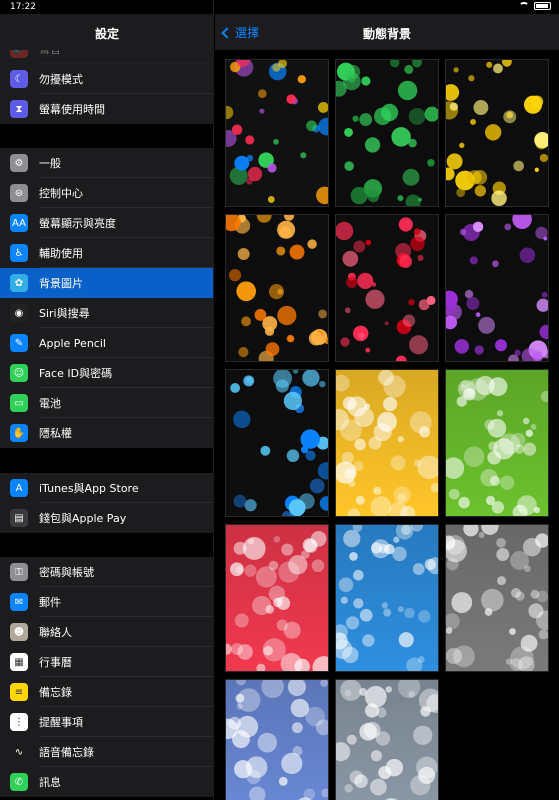 Image resolution: width=559 pixels, height=800 pixels. What do you see at coordinates (106, 632) in the screenshot?
I see `sidebar-item: ☻ 聯絡人` at bounding box center [106, 632].